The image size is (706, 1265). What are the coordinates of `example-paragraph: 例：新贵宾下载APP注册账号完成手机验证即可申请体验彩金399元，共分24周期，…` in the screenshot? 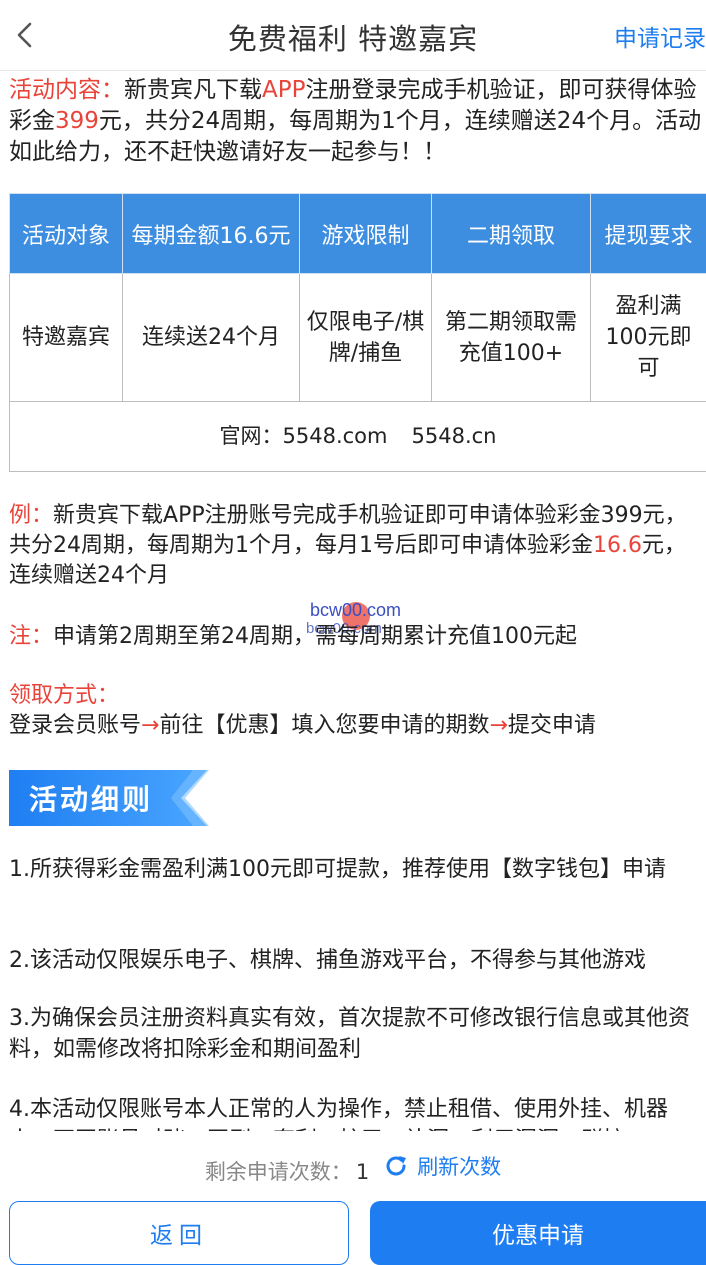 It's located at (354, 546).